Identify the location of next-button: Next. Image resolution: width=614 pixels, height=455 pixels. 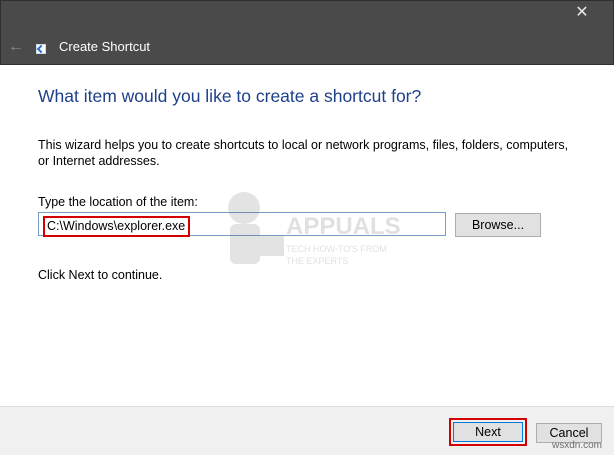
(488, 432).